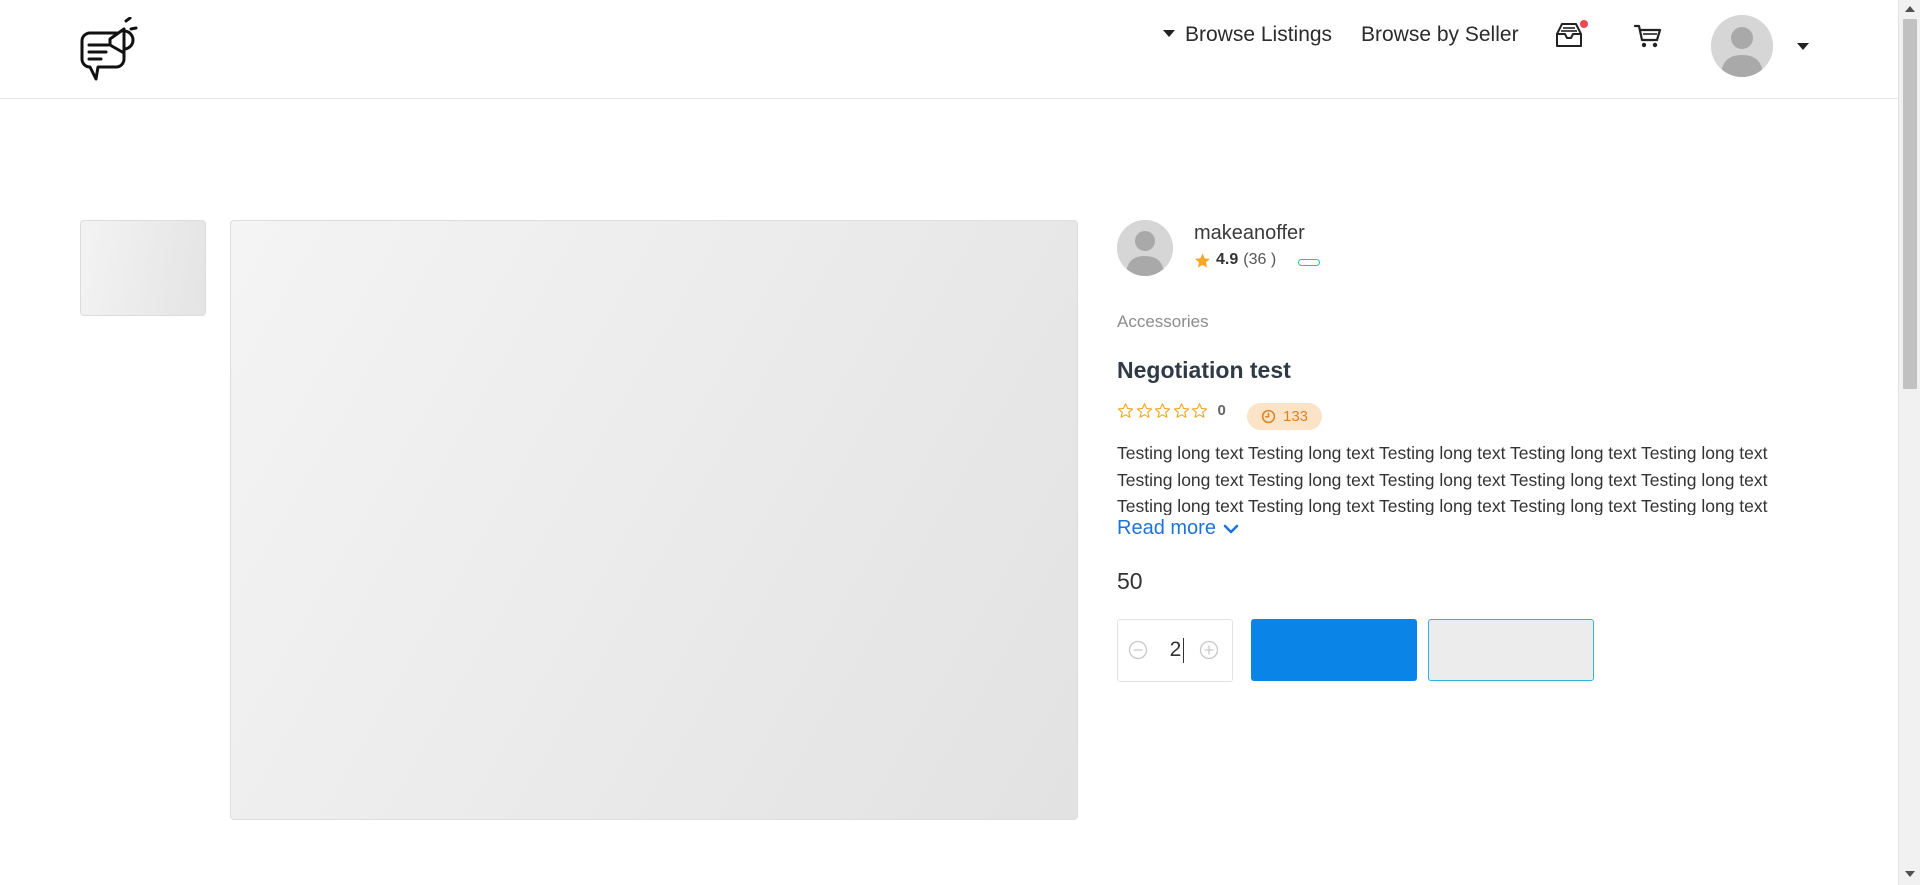 This screenshot has height=885, width=1920. I want to click on quantity-stepper, so click(1175, 650).